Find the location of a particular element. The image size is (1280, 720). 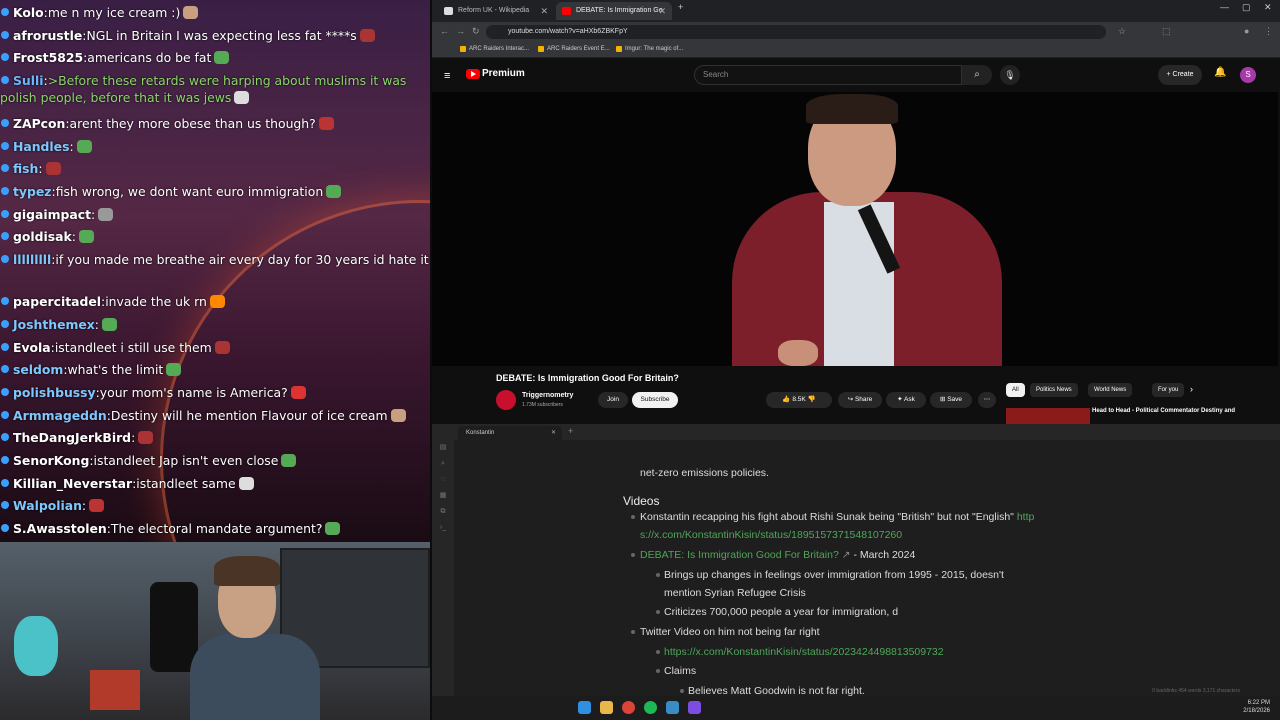

channel-avatar is located at coordinates (506, 400).